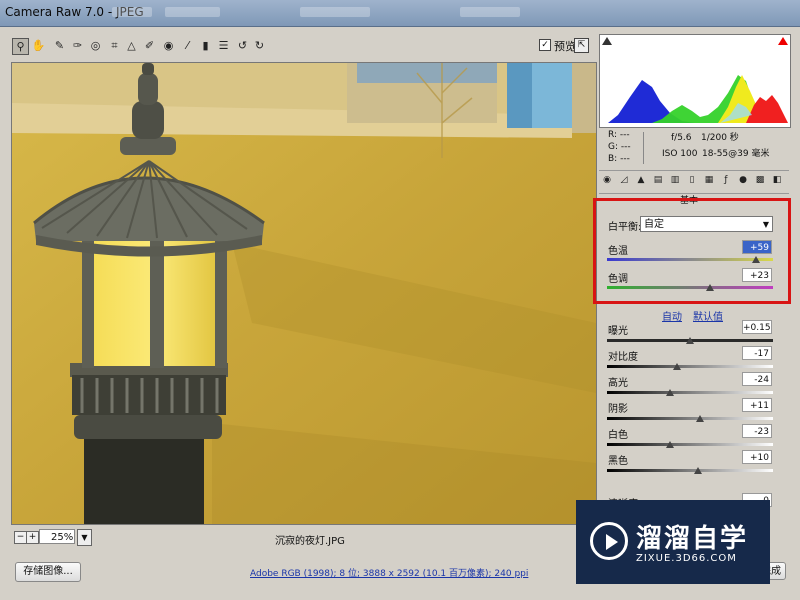  Describe the element at coordinates (114, 45) in the screenshot. I see `crop-icon: ⌗` at that location.